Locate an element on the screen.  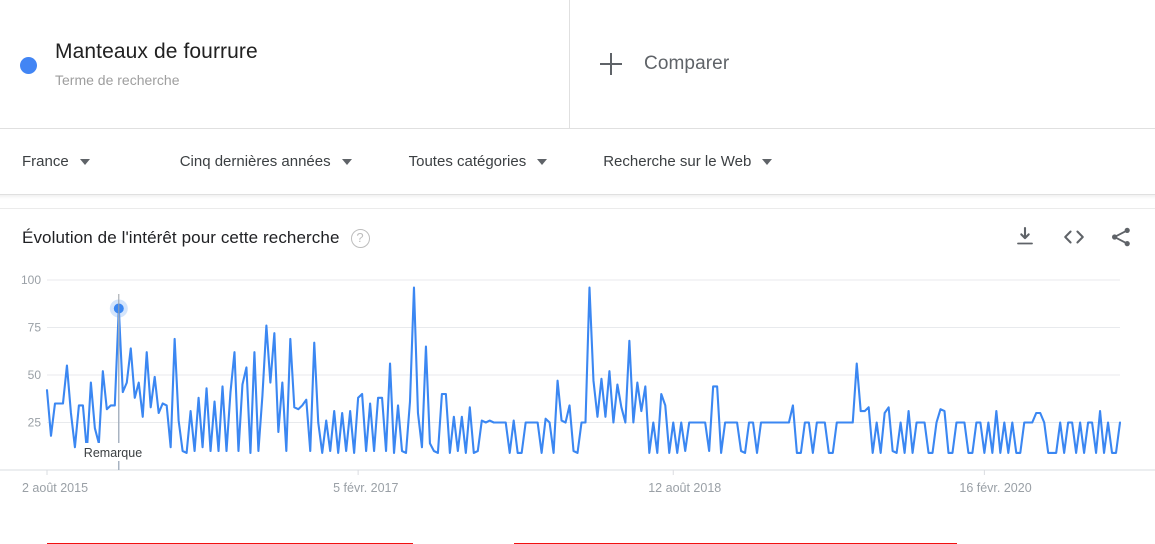
download-icon is located at coordinates (1025, 237).